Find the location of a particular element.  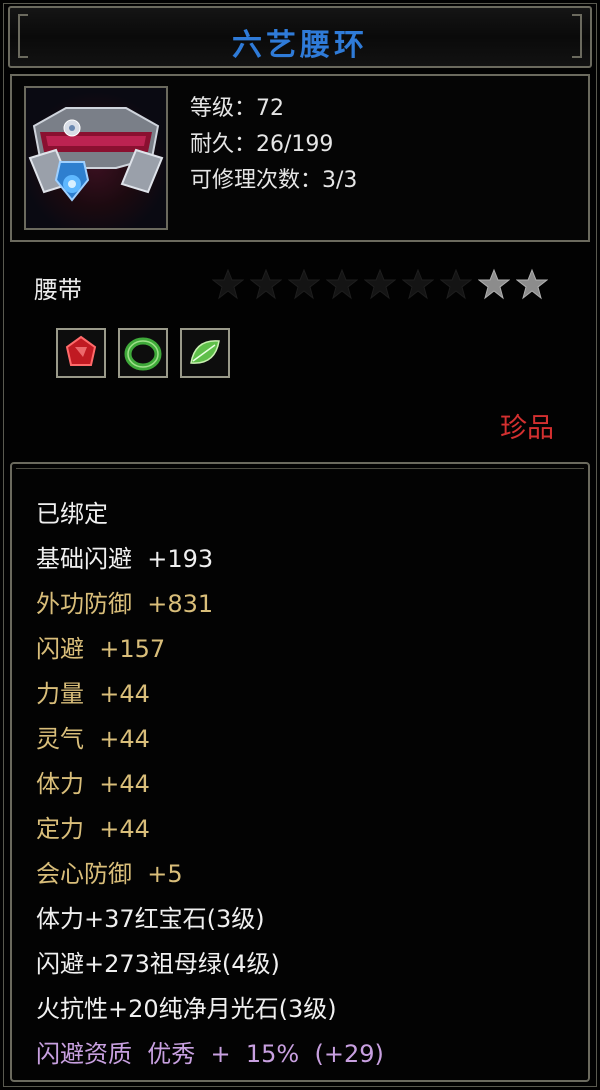

item-name: 六艺腰环 is located at coordinates (300, 45).